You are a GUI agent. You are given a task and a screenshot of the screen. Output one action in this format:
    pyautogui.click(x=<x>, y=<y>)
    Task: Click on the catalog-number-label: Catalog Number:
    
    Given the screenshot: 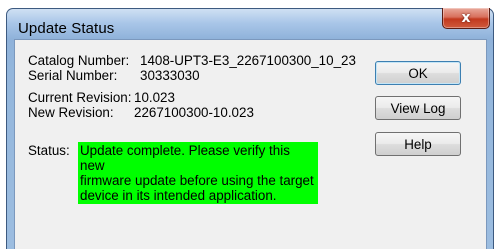 What is the action you would take?
    pyautogui.click(x=79, y=60)
    